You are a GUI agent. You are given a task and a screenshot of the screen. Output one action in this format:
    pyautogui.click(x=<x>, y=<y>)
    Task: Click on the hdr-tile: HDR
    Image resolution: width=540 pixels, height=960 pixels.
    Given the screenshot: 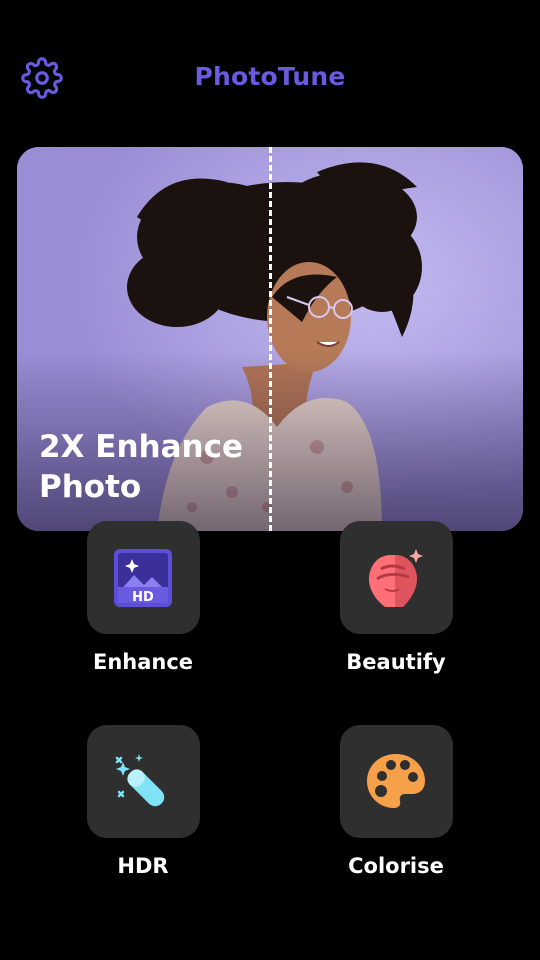 What is the action you would take?
    pyautogui.click(x=143, y=801)
    